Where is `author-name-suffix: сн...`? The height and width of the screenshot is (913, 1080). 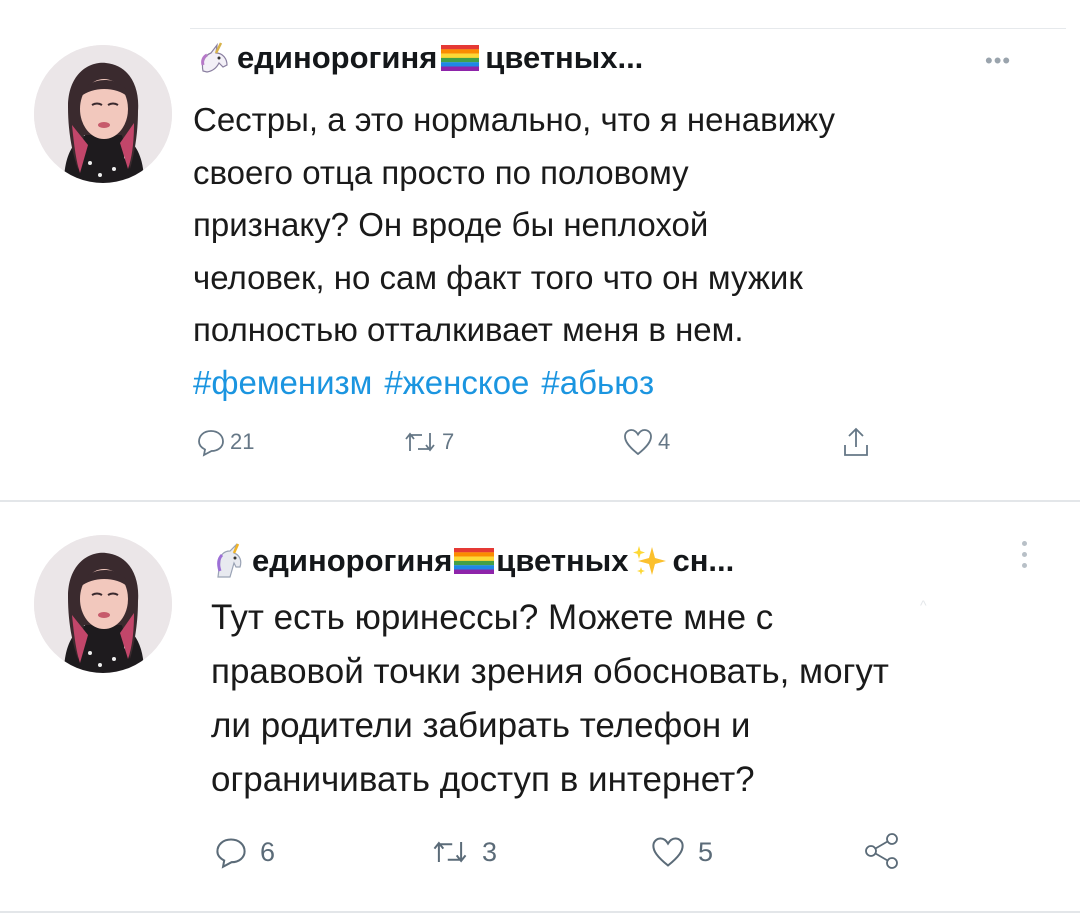
author-name-suffix: сн... is located at coordinates (703, 561).